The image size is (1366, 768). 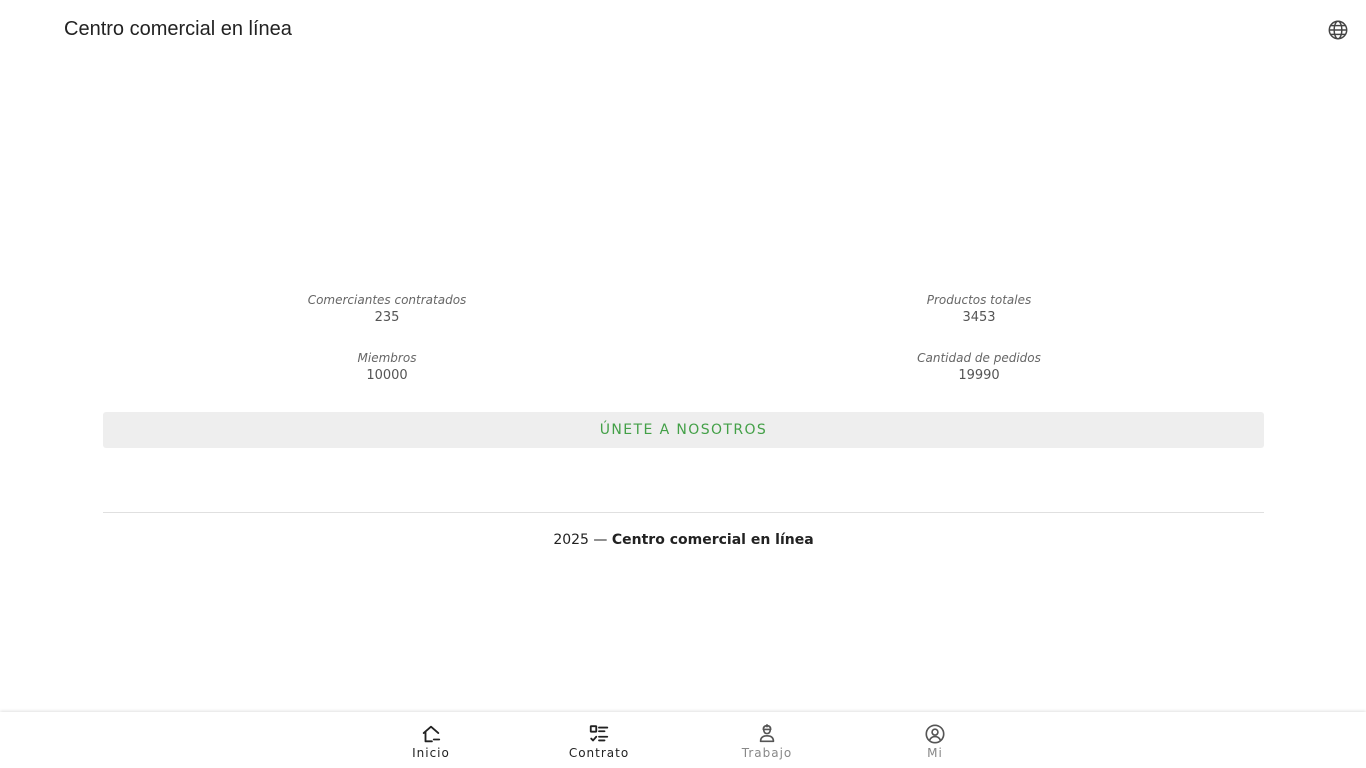 I want to click on footer-brand: Centro comercial en línea, so click(x=712, y=540).